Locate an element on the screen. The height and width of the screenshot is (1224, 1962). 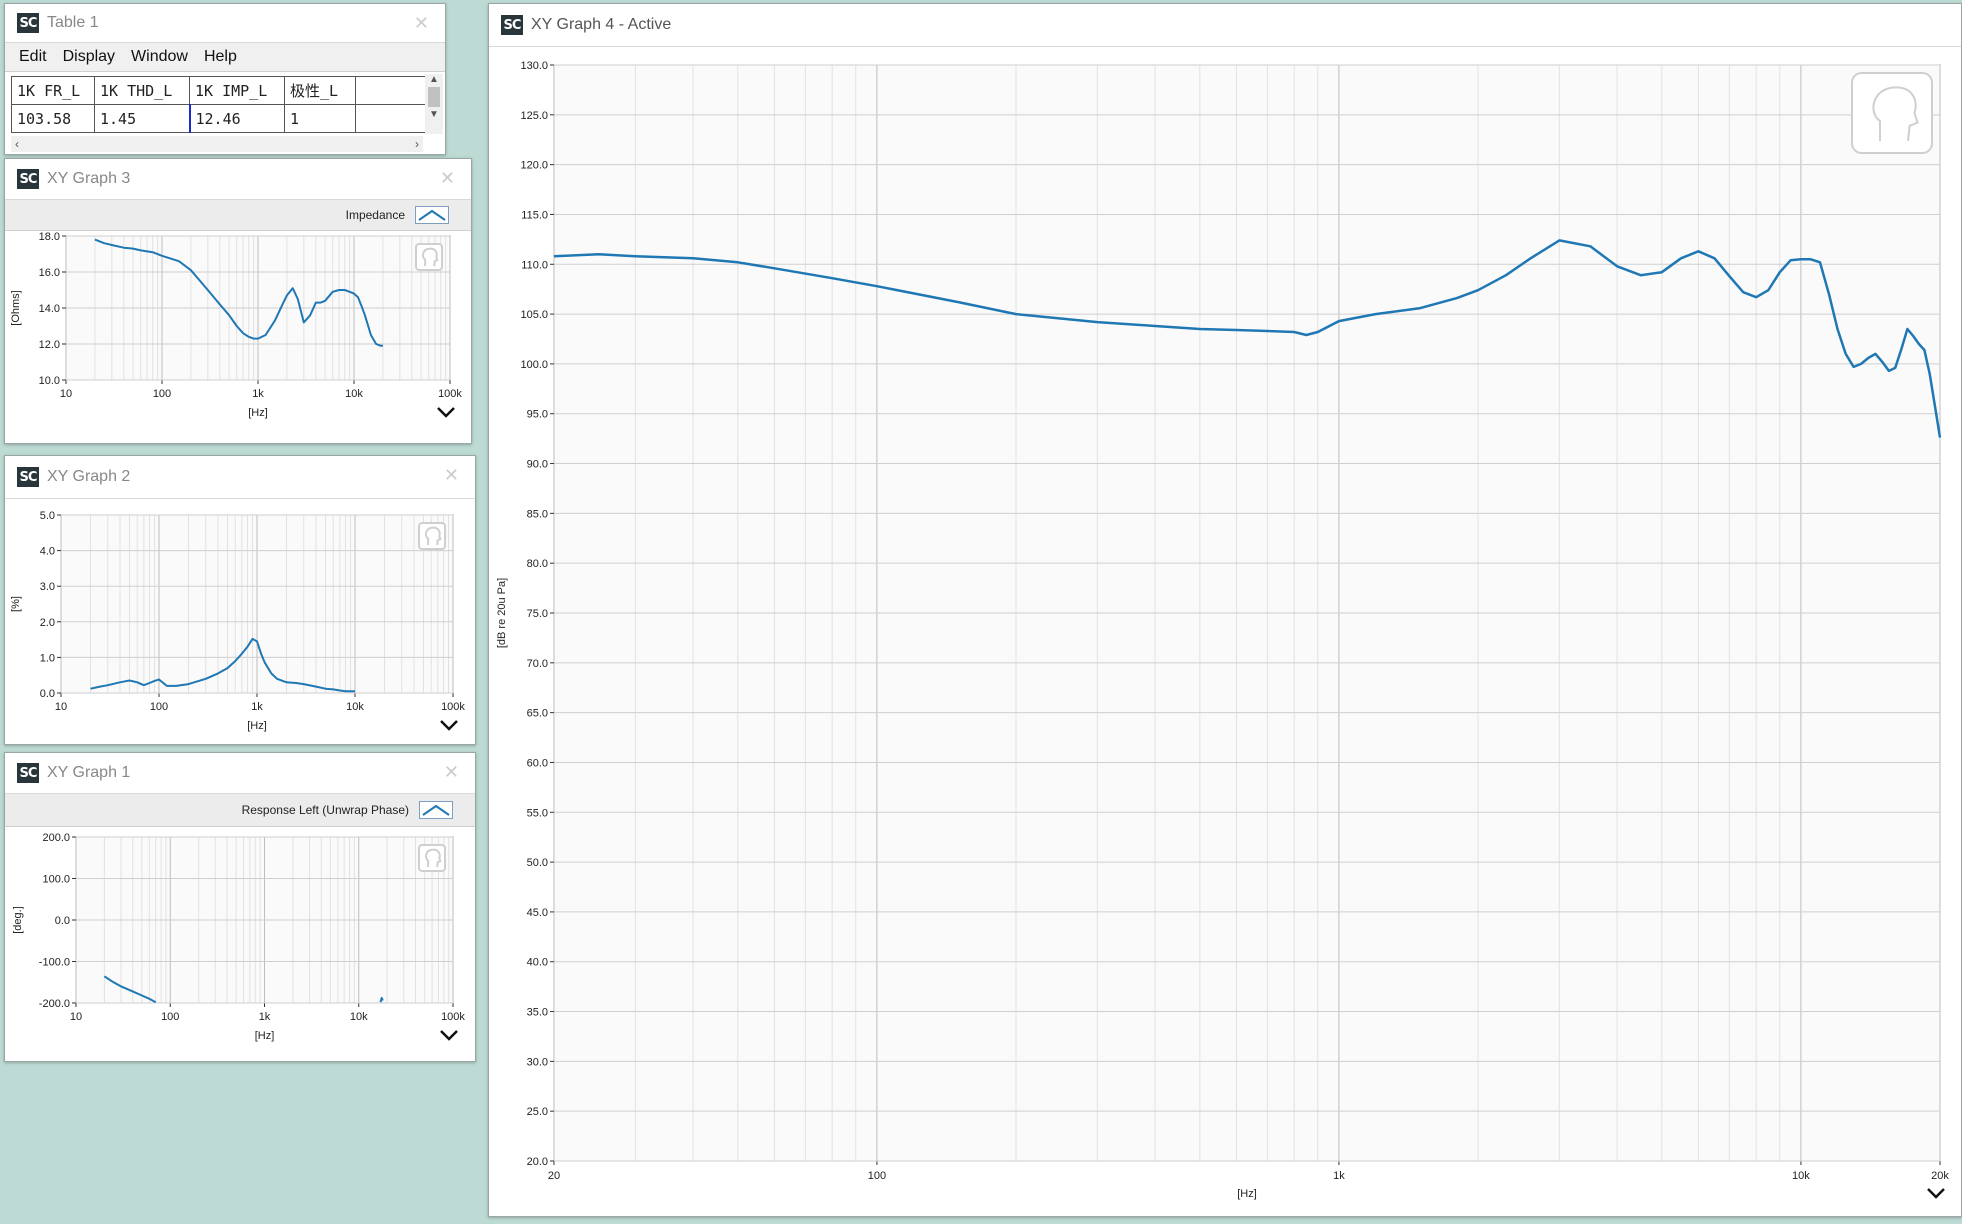
graph2-plot: 10 100 1k 10k 100k 5.0 4.0 3.0 2.0 1.0 0.0 [Hz] [%] is located at coordinates (240, 622).